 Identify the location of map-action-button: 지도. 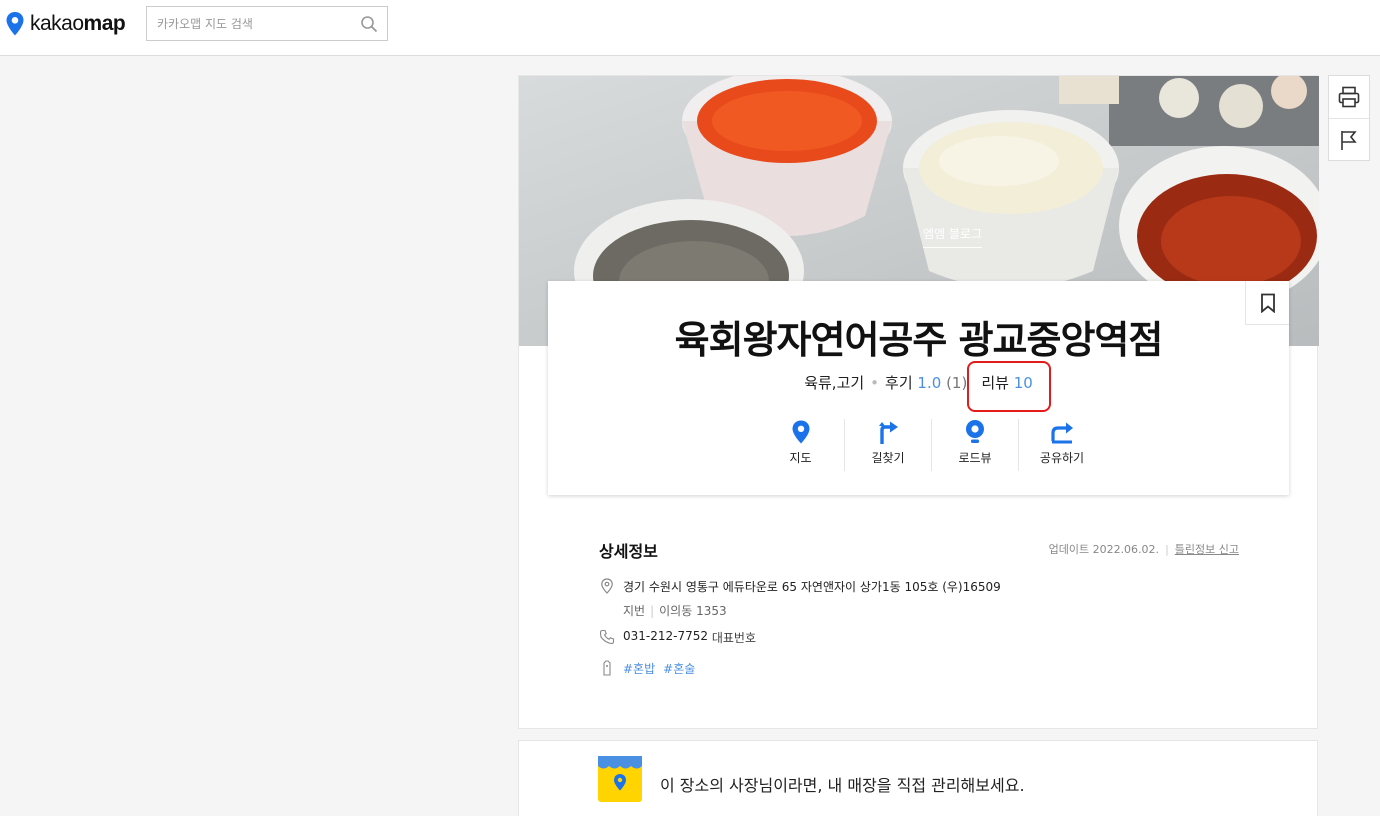
(800, 445).